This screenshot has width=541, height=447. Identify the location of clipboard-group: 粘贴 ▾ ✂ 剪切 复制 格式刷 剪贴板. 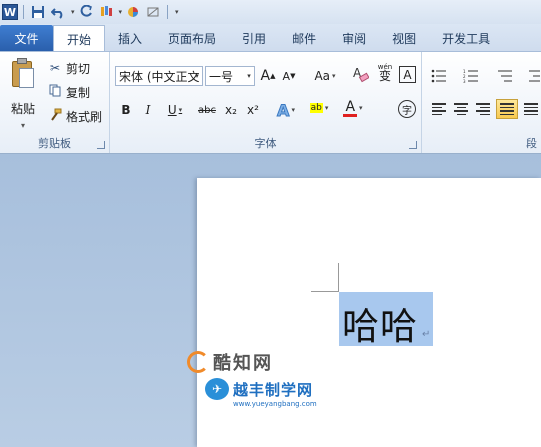
(55, 102).